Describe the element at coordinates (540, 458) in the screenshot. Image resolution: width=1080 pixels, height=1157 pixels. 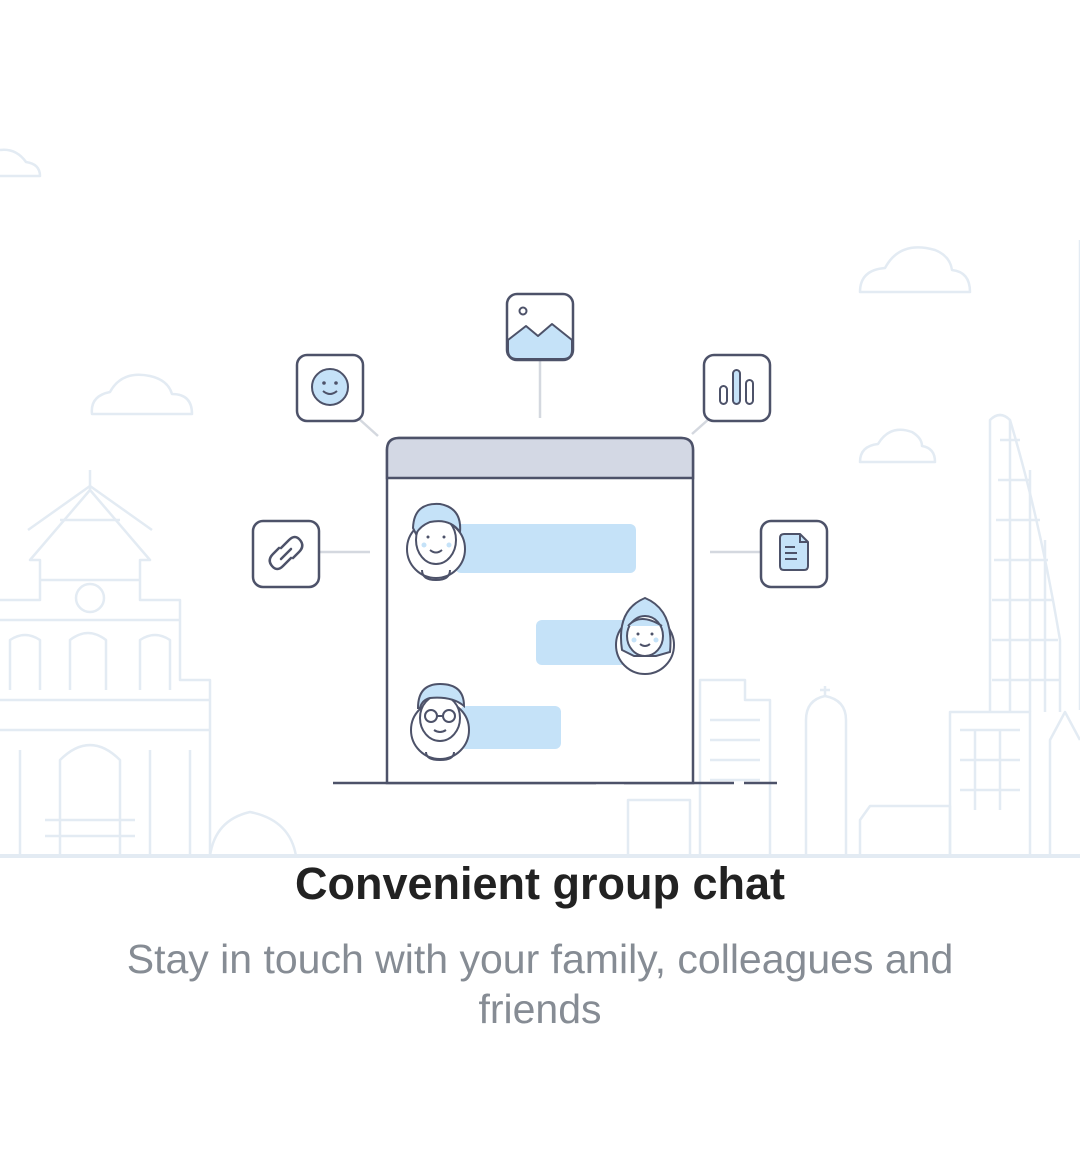
I see `chat-window-header` at that location.